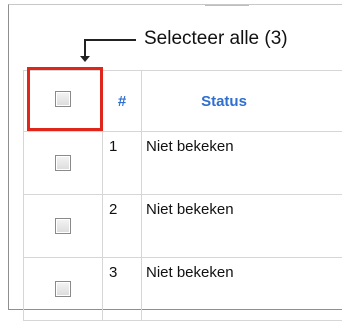  I want to click on header-checkbox-cell, so click(63, 101).